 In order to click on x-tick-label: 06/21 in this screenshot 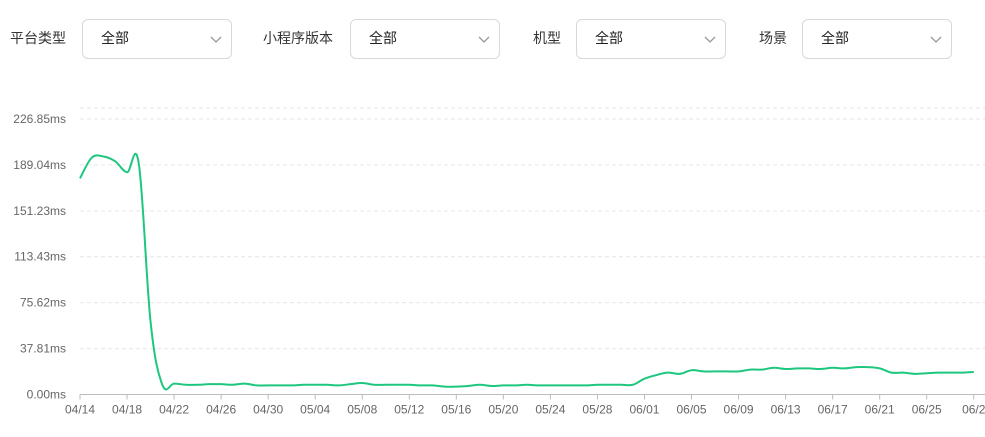, I will do `click(880, 410)`.